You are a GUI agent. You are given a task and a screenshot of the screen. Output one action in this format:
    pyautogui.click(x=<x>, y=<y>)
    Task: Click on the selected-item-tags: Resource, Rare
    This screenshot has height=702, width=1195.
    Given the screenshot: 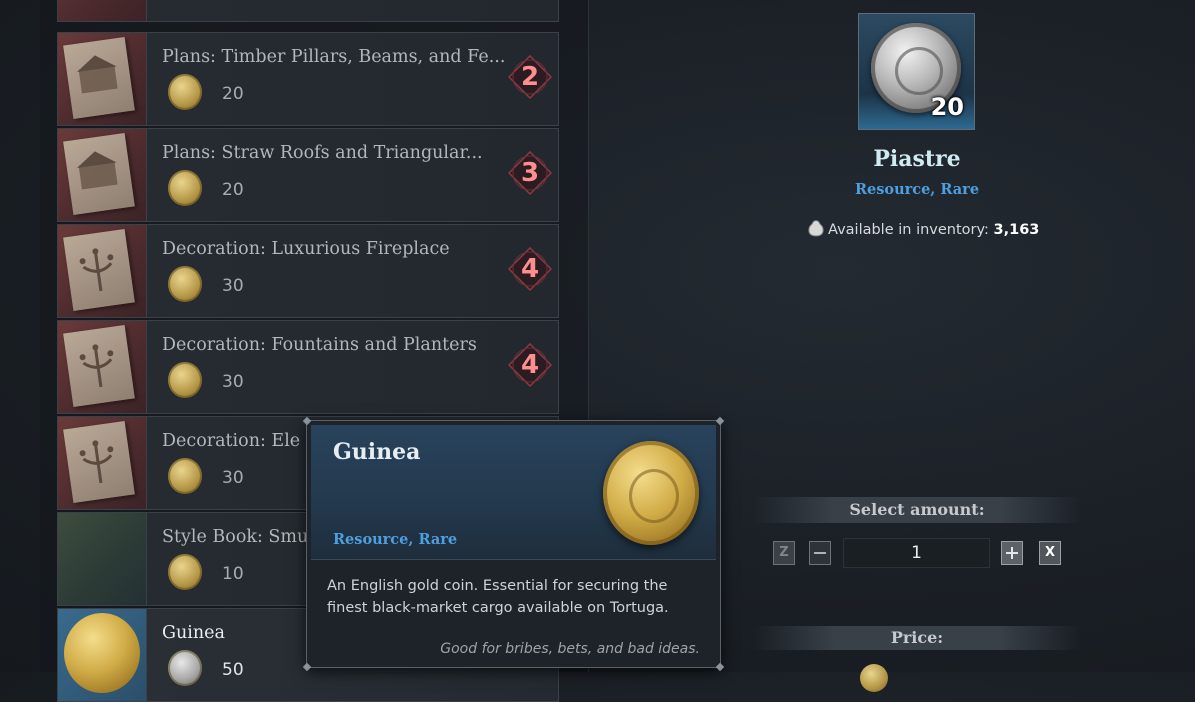 What is the action you would take?
    pyautogui.click(x=917, y=189)
    